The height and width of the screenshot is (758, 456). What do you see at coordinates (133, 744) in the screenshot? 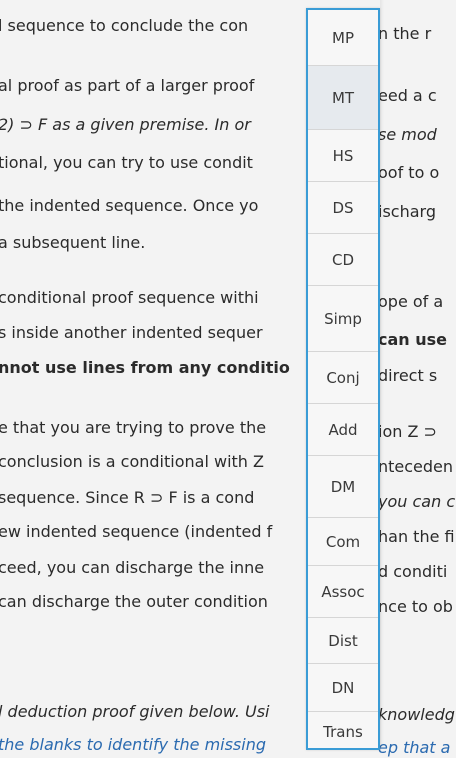
I see `text-line: the blanks to identify the missing` at bounding box center [133, 744].